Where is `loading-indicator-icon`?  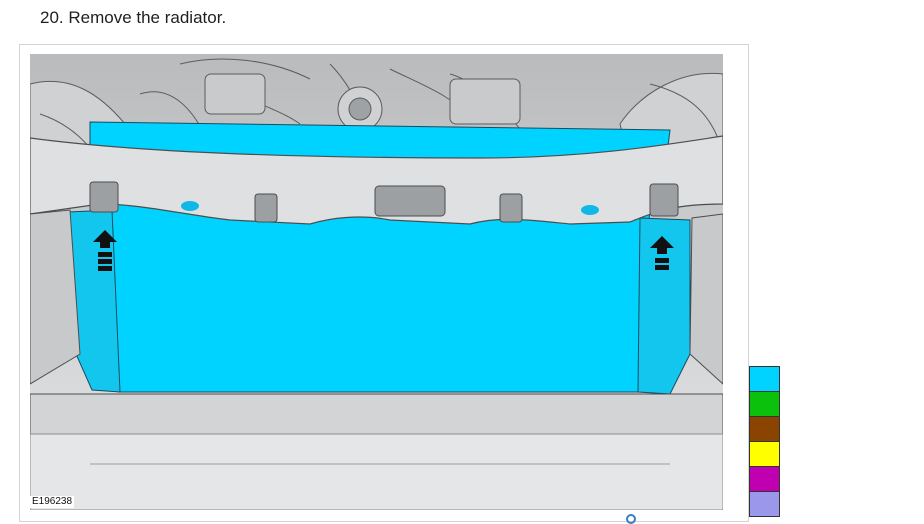 loading-indicator-icon is located at coordinates (631, 519).